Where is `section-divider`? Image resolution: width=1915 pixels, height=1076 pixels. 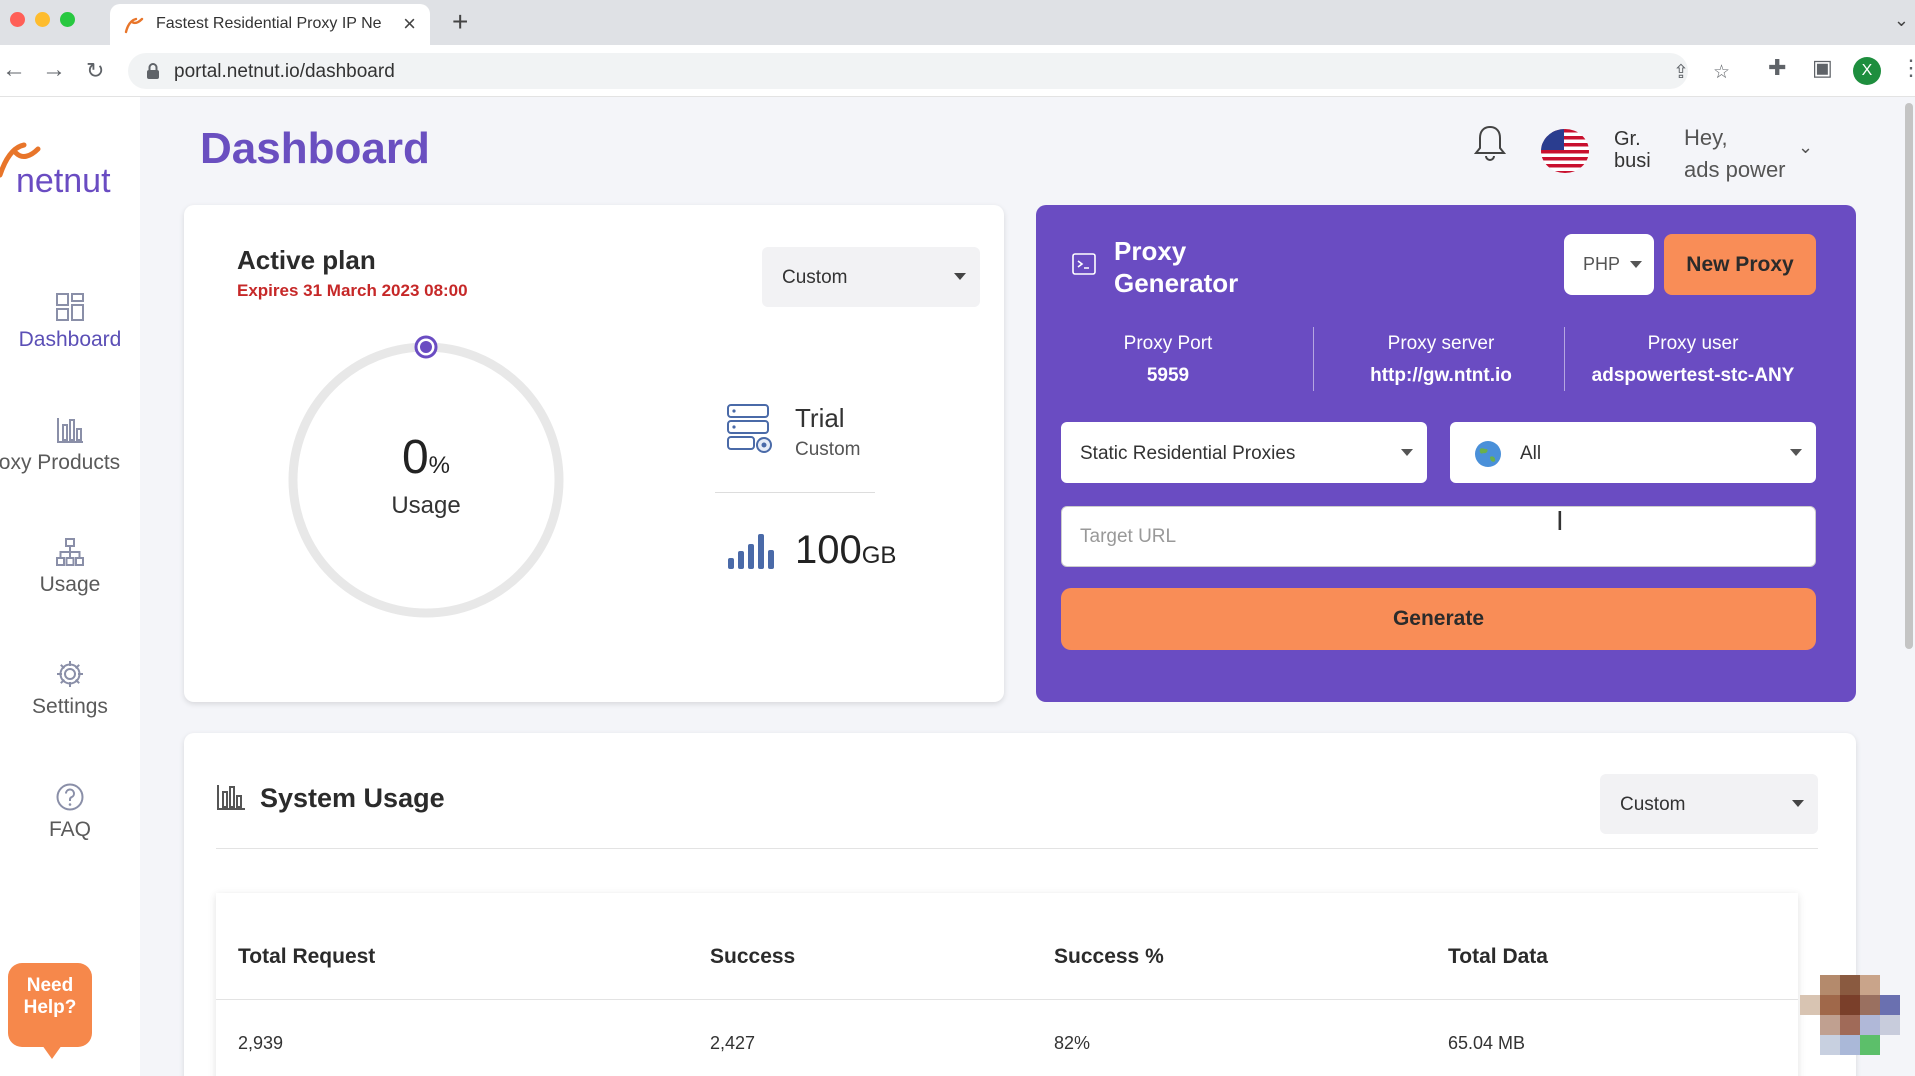 section-divider is located at coordinates (1017, 848).